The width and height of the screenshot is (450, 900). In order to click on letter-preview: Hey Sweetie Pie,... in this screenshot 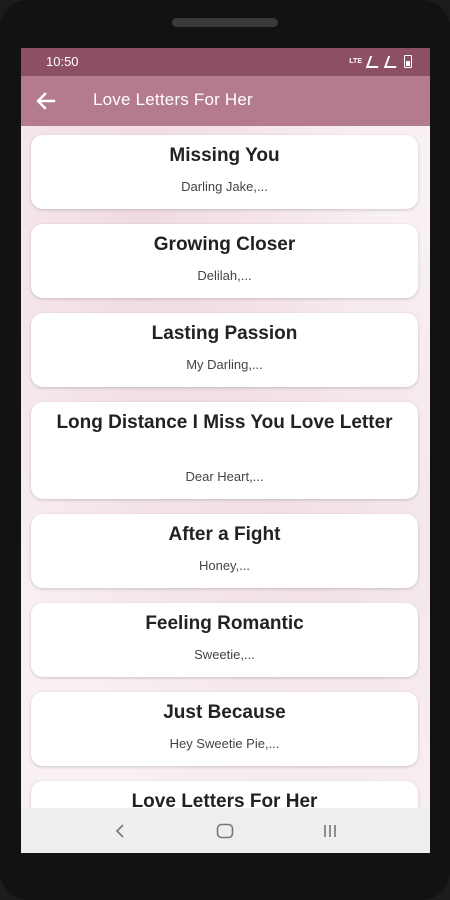, I will do `click(224, 743)`.